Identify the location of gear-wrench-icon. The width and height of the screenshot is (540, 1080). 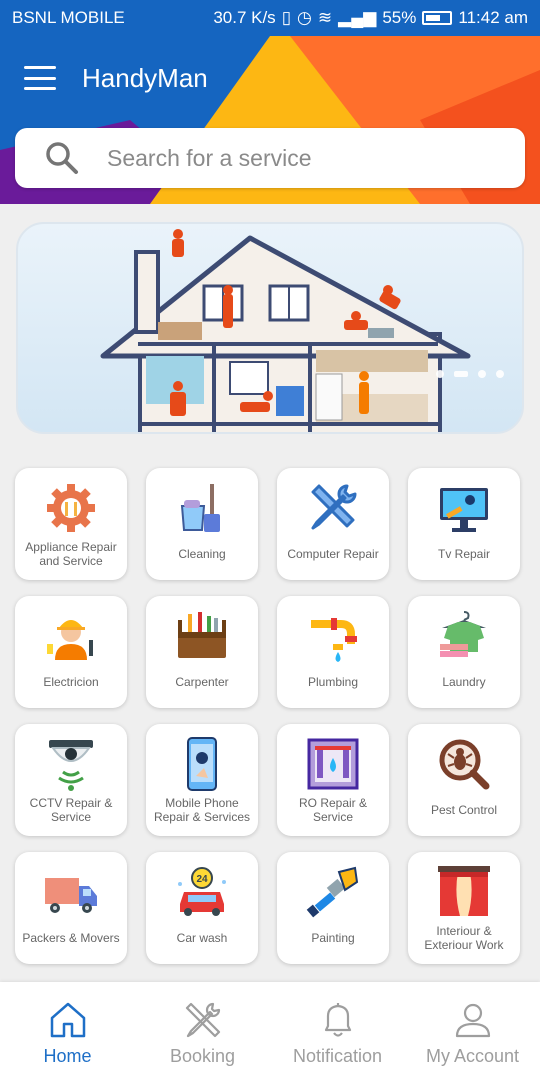
(71, 508).